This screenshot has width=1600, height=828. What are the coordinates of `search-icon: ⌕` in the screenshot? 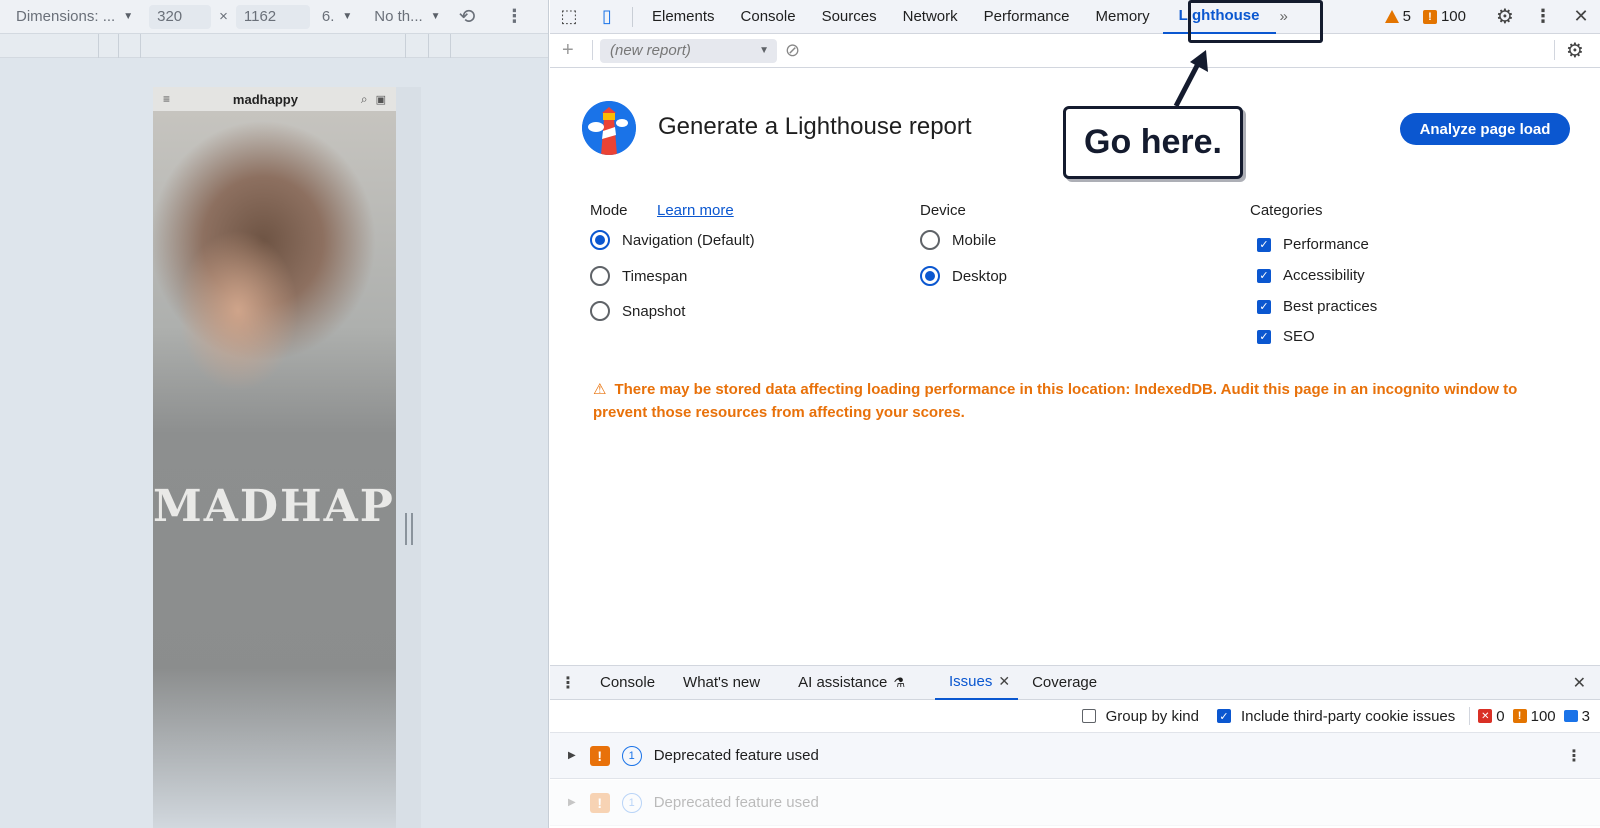 It's located at (364, 99).